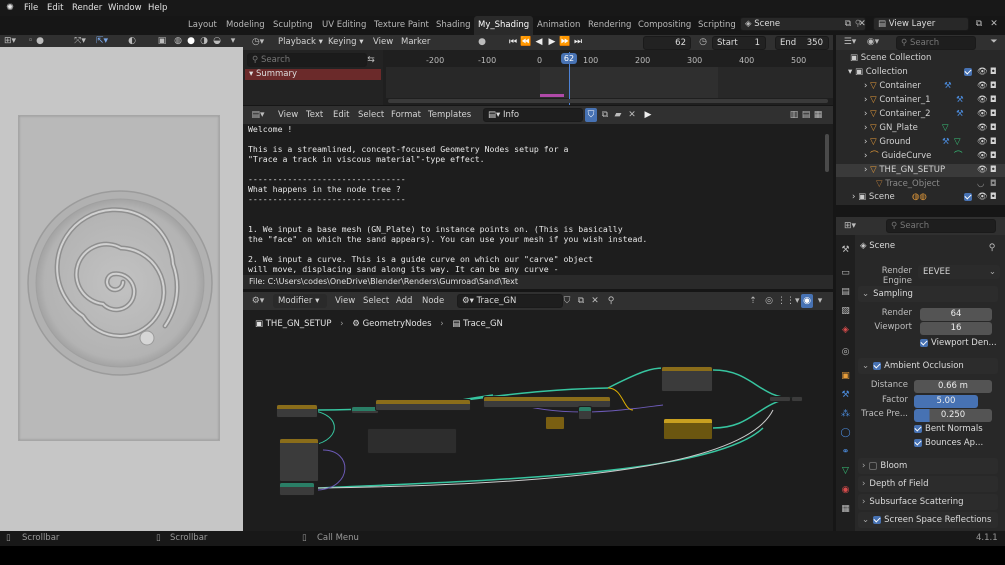 This screenshot has height=565, width=1005. I want to click on play-reverse-icon: ◀, so click(539, 42).